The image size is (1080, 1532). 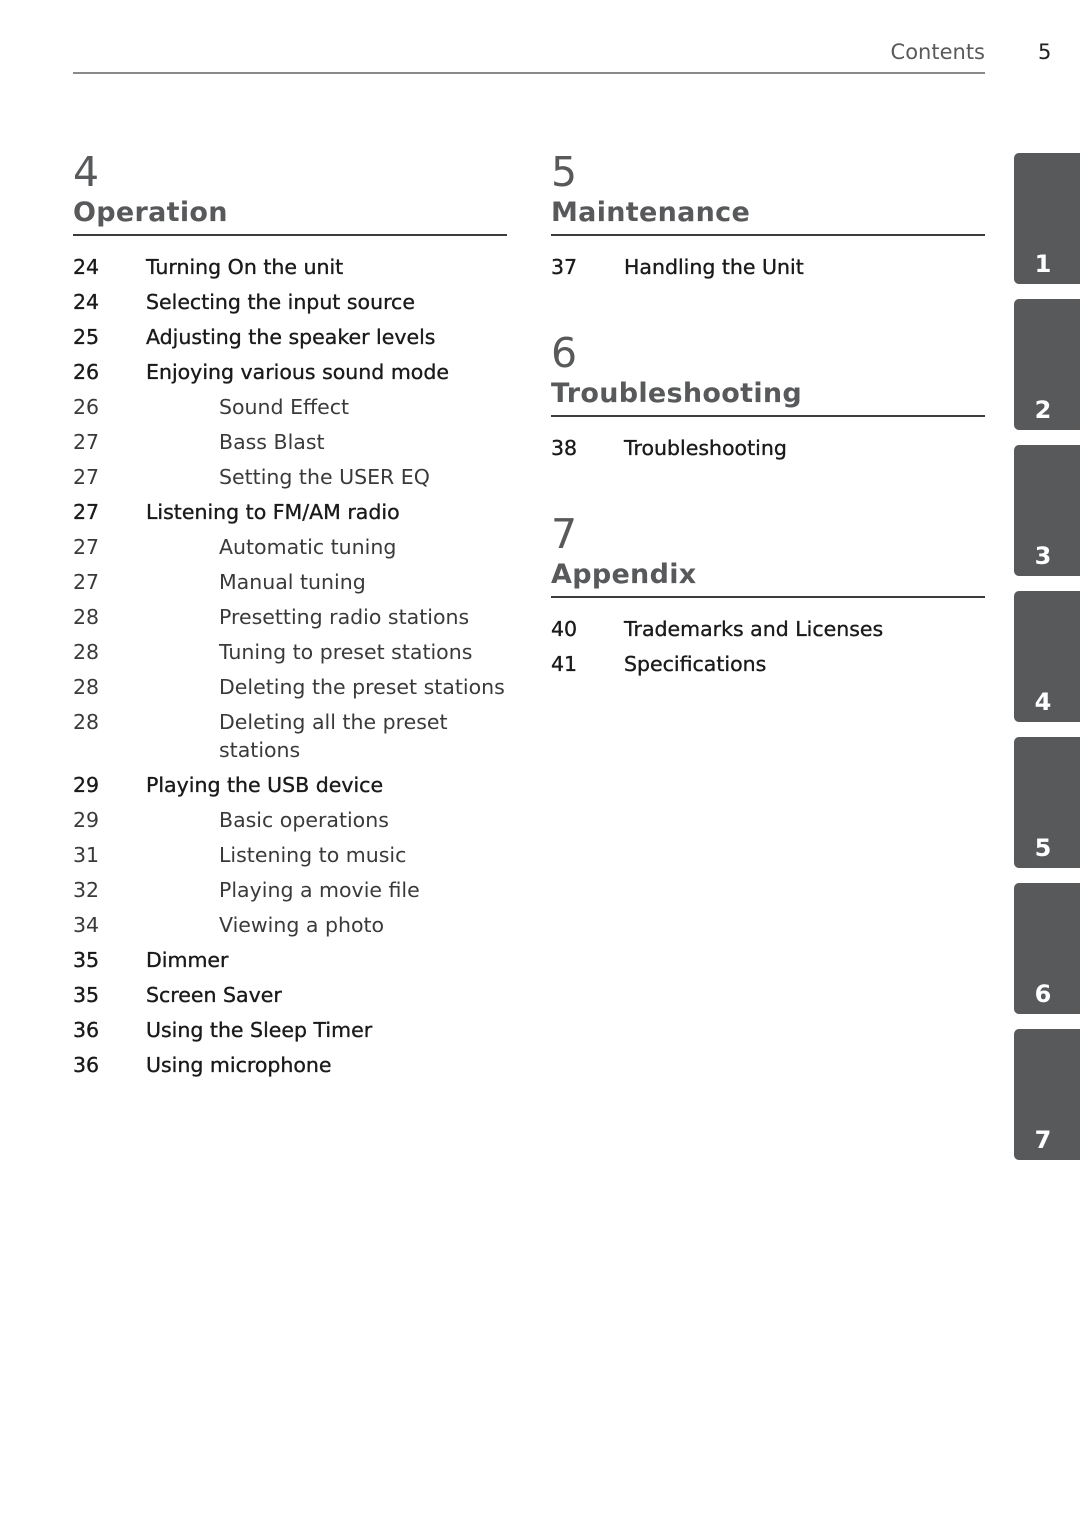 I want to click on toc-entry: 28 Tuning to preset stations, so click(x=290, y=652).